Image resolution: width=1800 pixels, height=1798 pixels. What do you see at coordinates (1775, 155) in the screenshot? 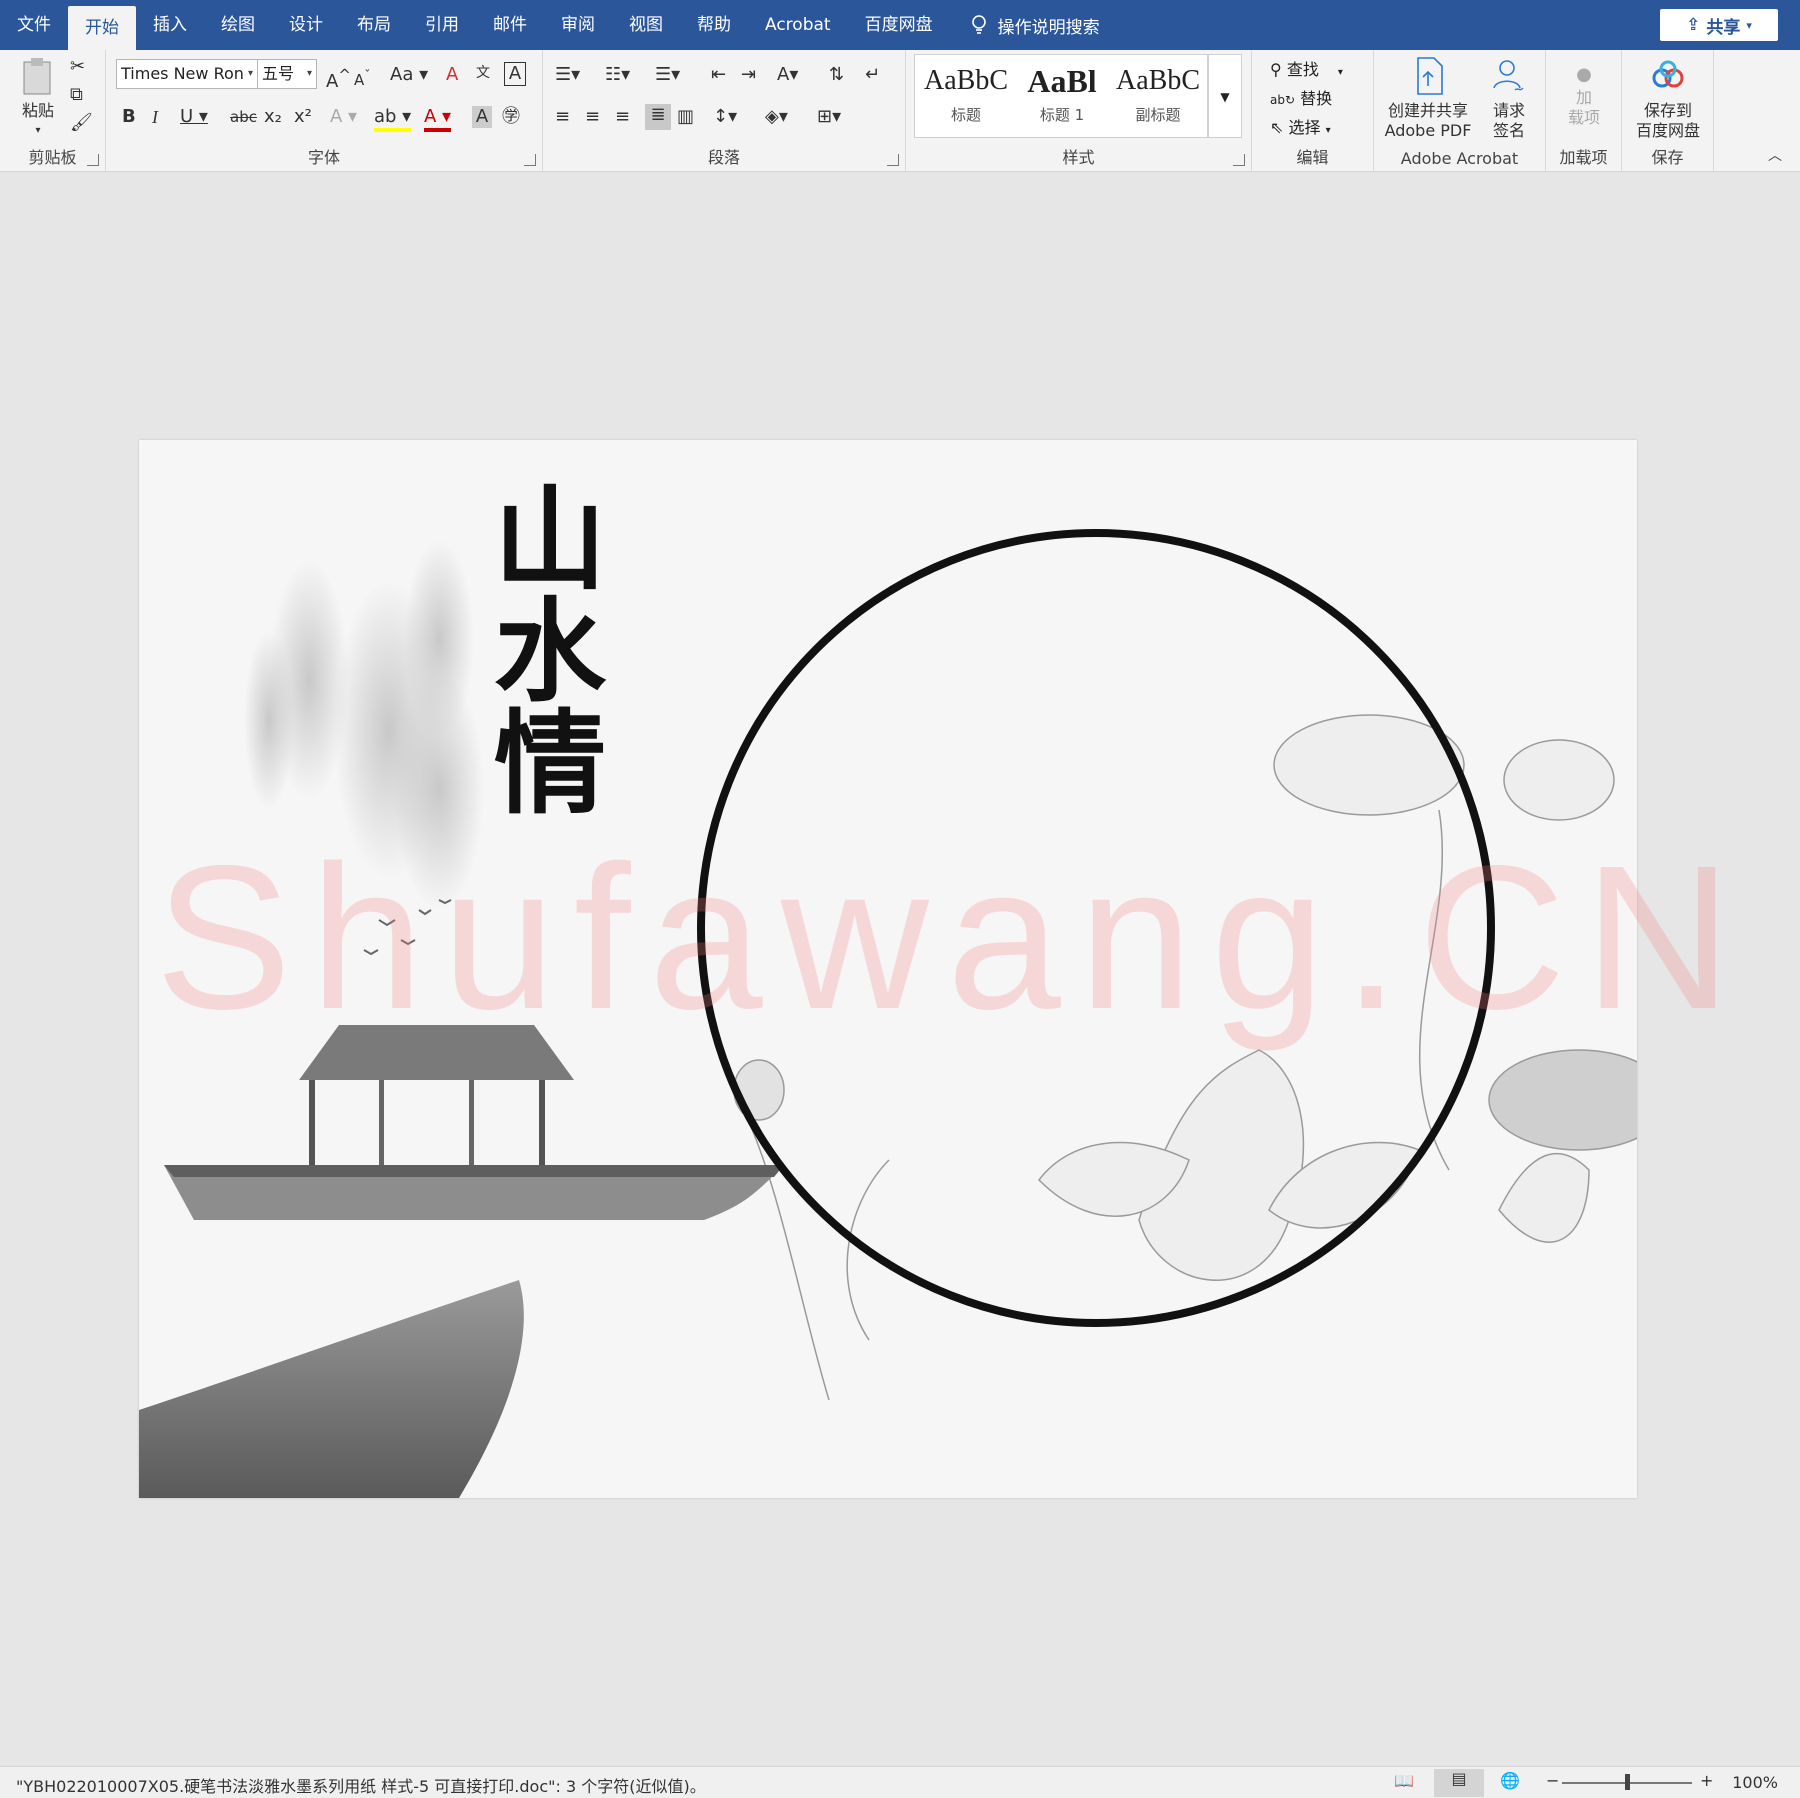
I see `collapse-ribbon-icon: ︿` at bounding box center [1775, 155].